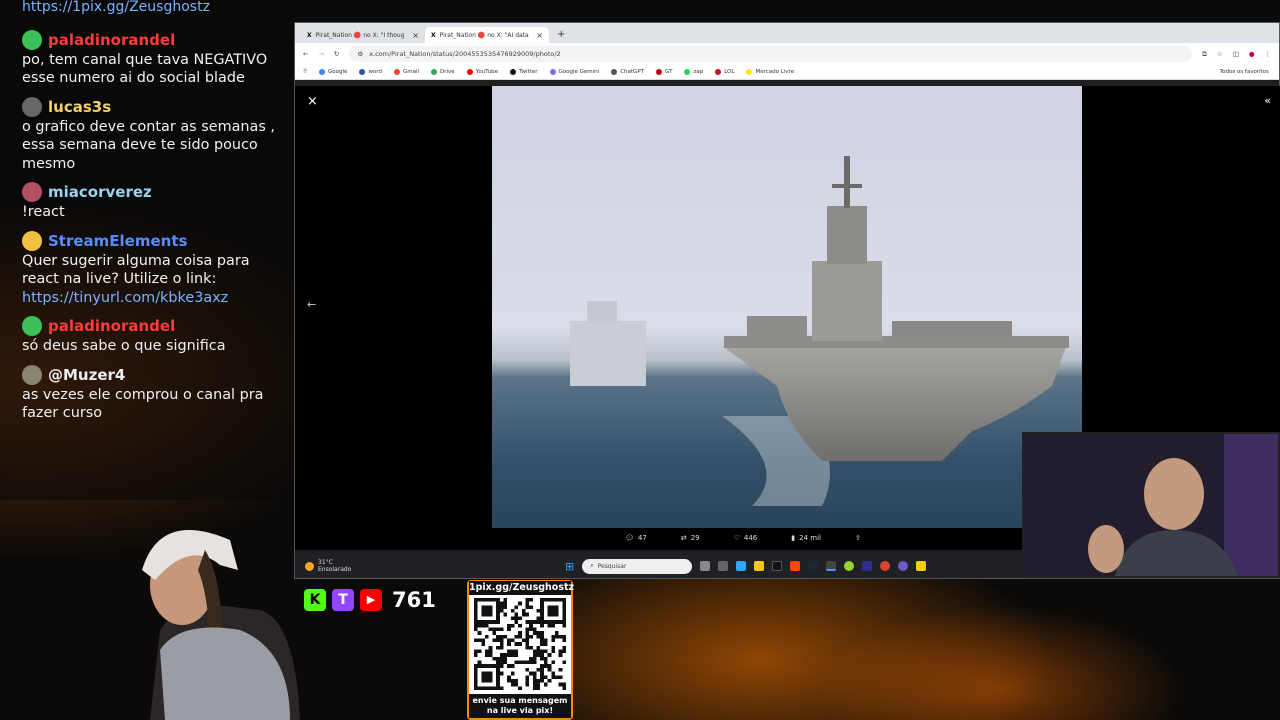 This screenshot has width=1280, height=720. Describe the element at coordinates (602, 312) in the screenshot. I see `distant-ship-tower` at that location.